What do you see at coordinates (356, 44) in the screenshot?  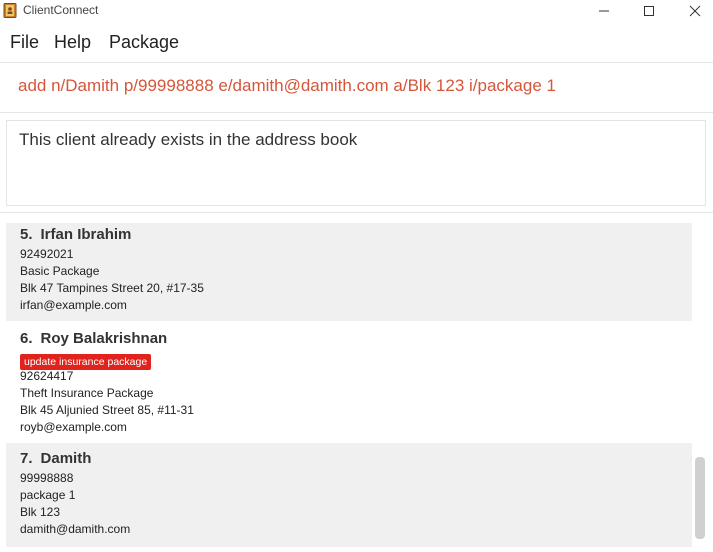 I see `menu-bar: File Help Package` at bounding box center [356, 44].